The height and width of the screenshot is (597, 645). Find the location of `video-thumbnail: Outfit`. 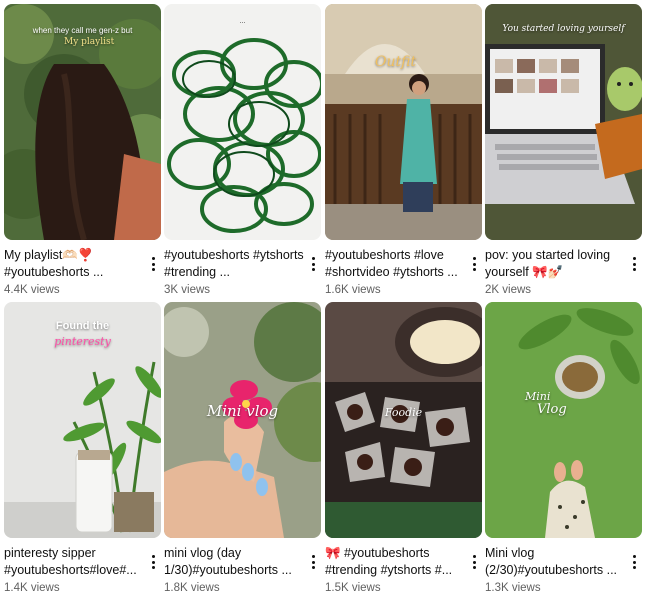

video-thumbnail: Outfit is located at coordinates (403, 122).